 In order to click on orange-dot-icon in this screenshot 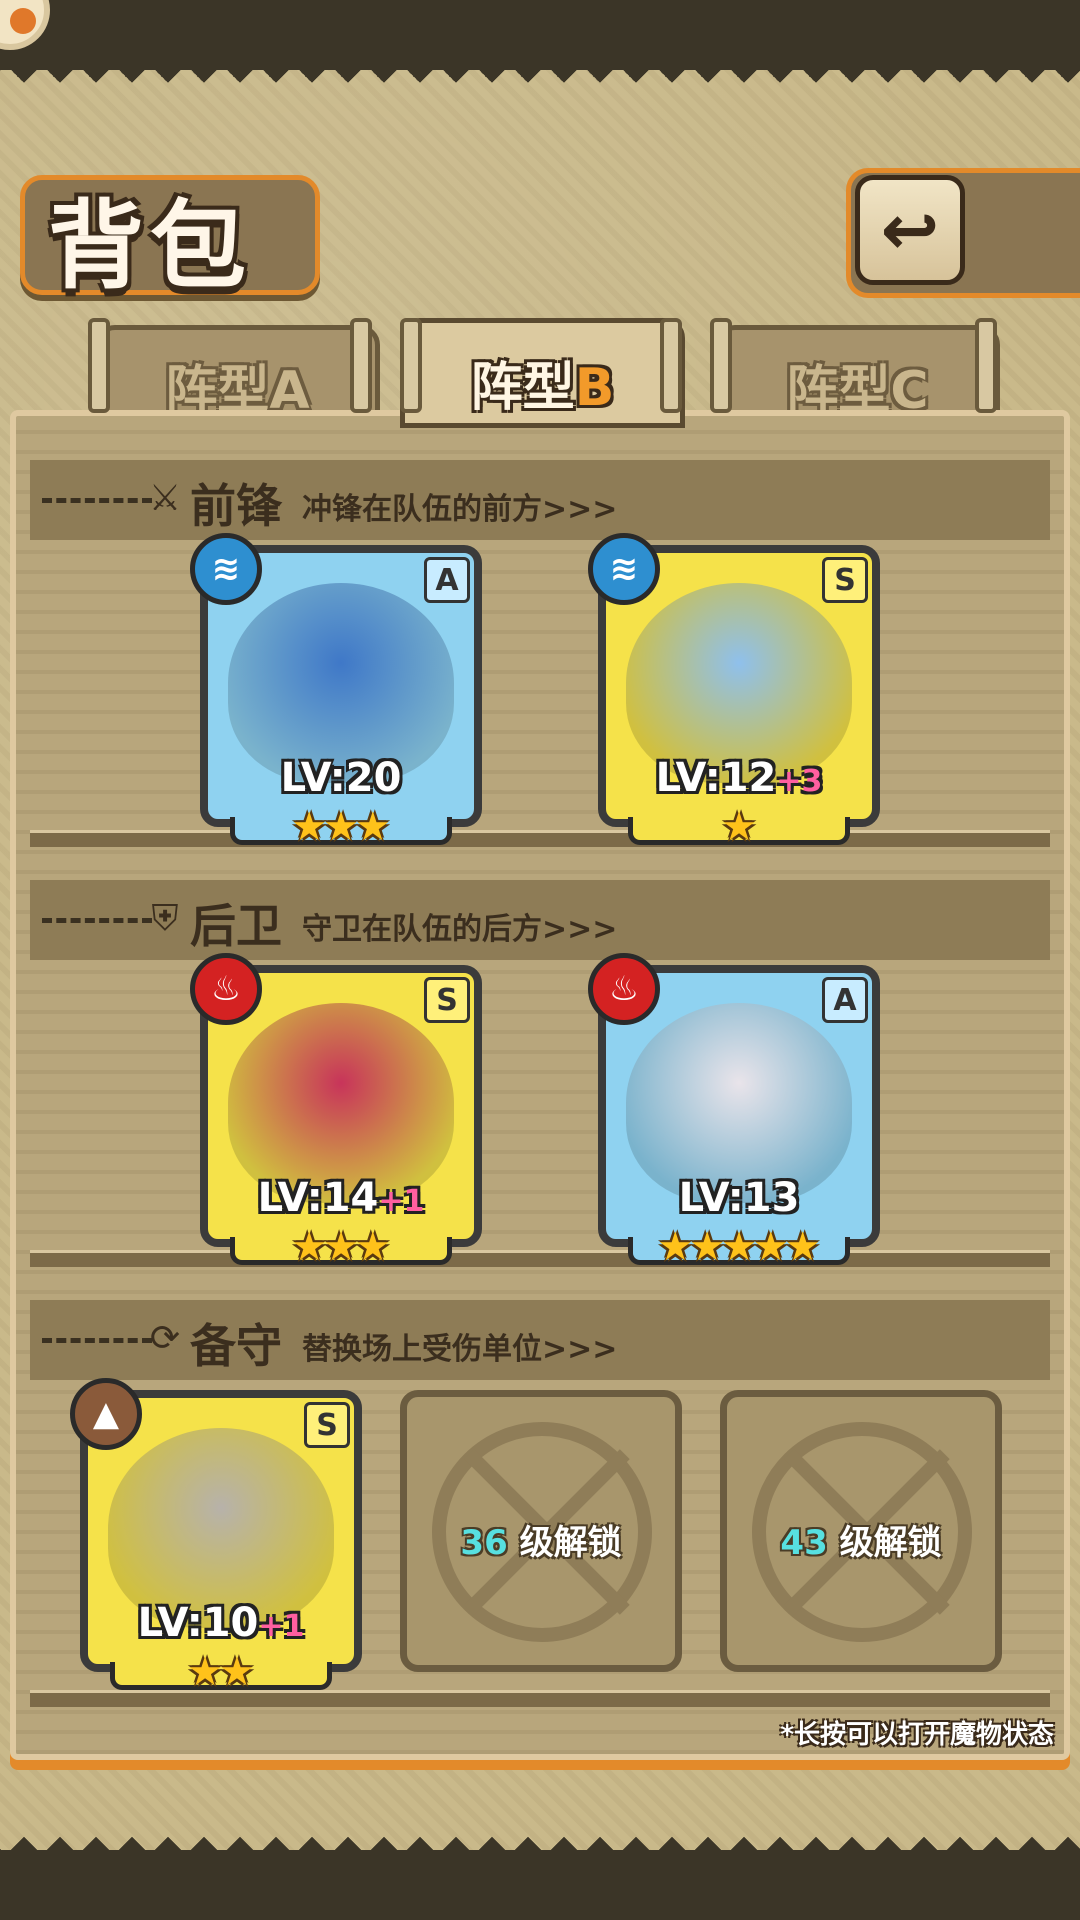, I will do `click(23, 21)`.